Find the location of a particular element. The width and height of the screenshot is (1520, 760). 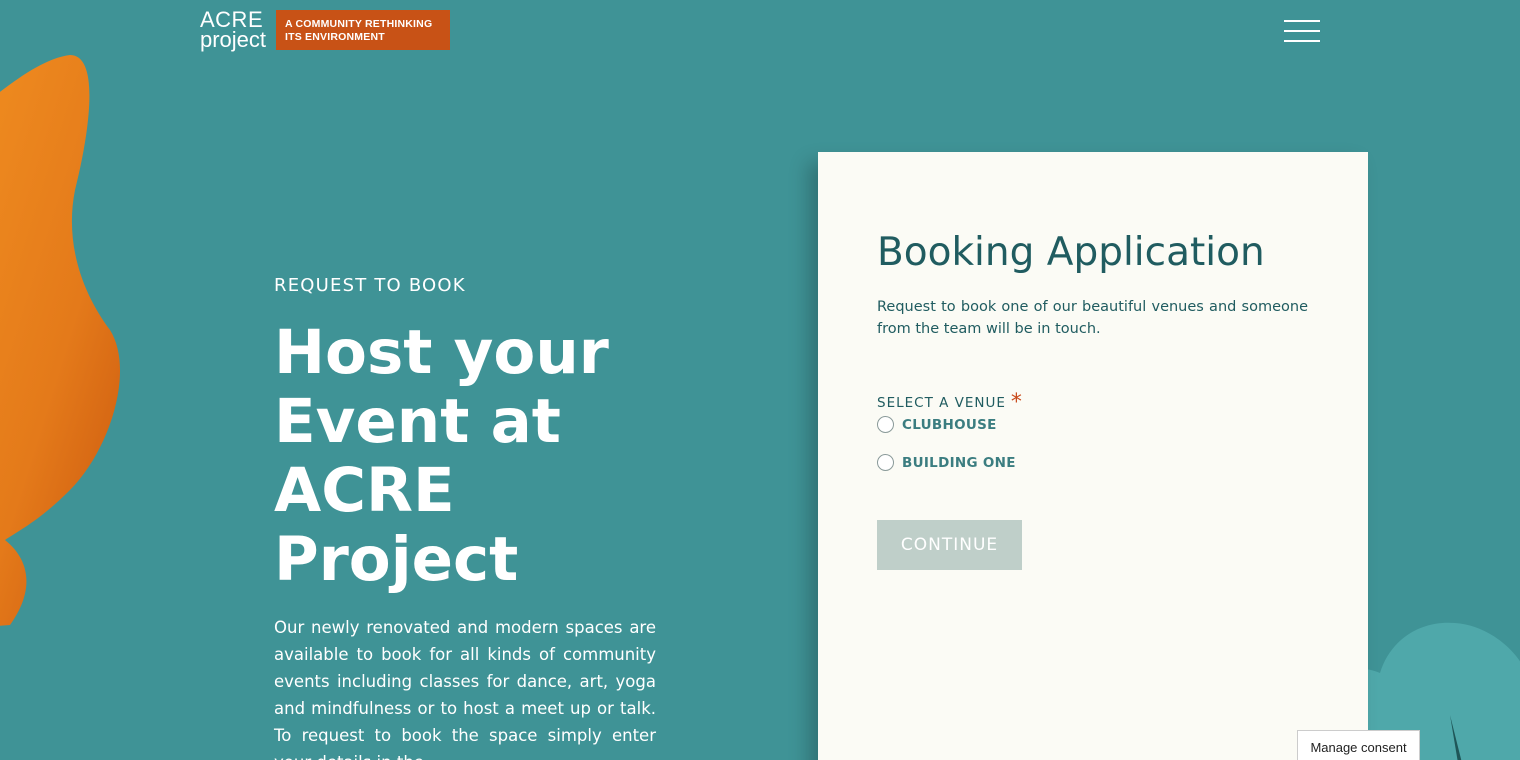

venue-option-clubhouse: CLUBHOUSE is located at coordinates (937, 424).